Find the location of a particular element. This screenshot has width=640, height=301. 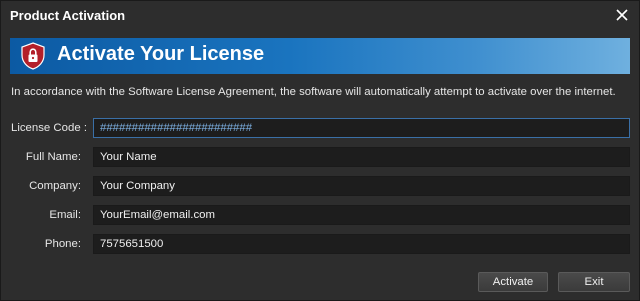

close-button is located at coordinates (622, 15).